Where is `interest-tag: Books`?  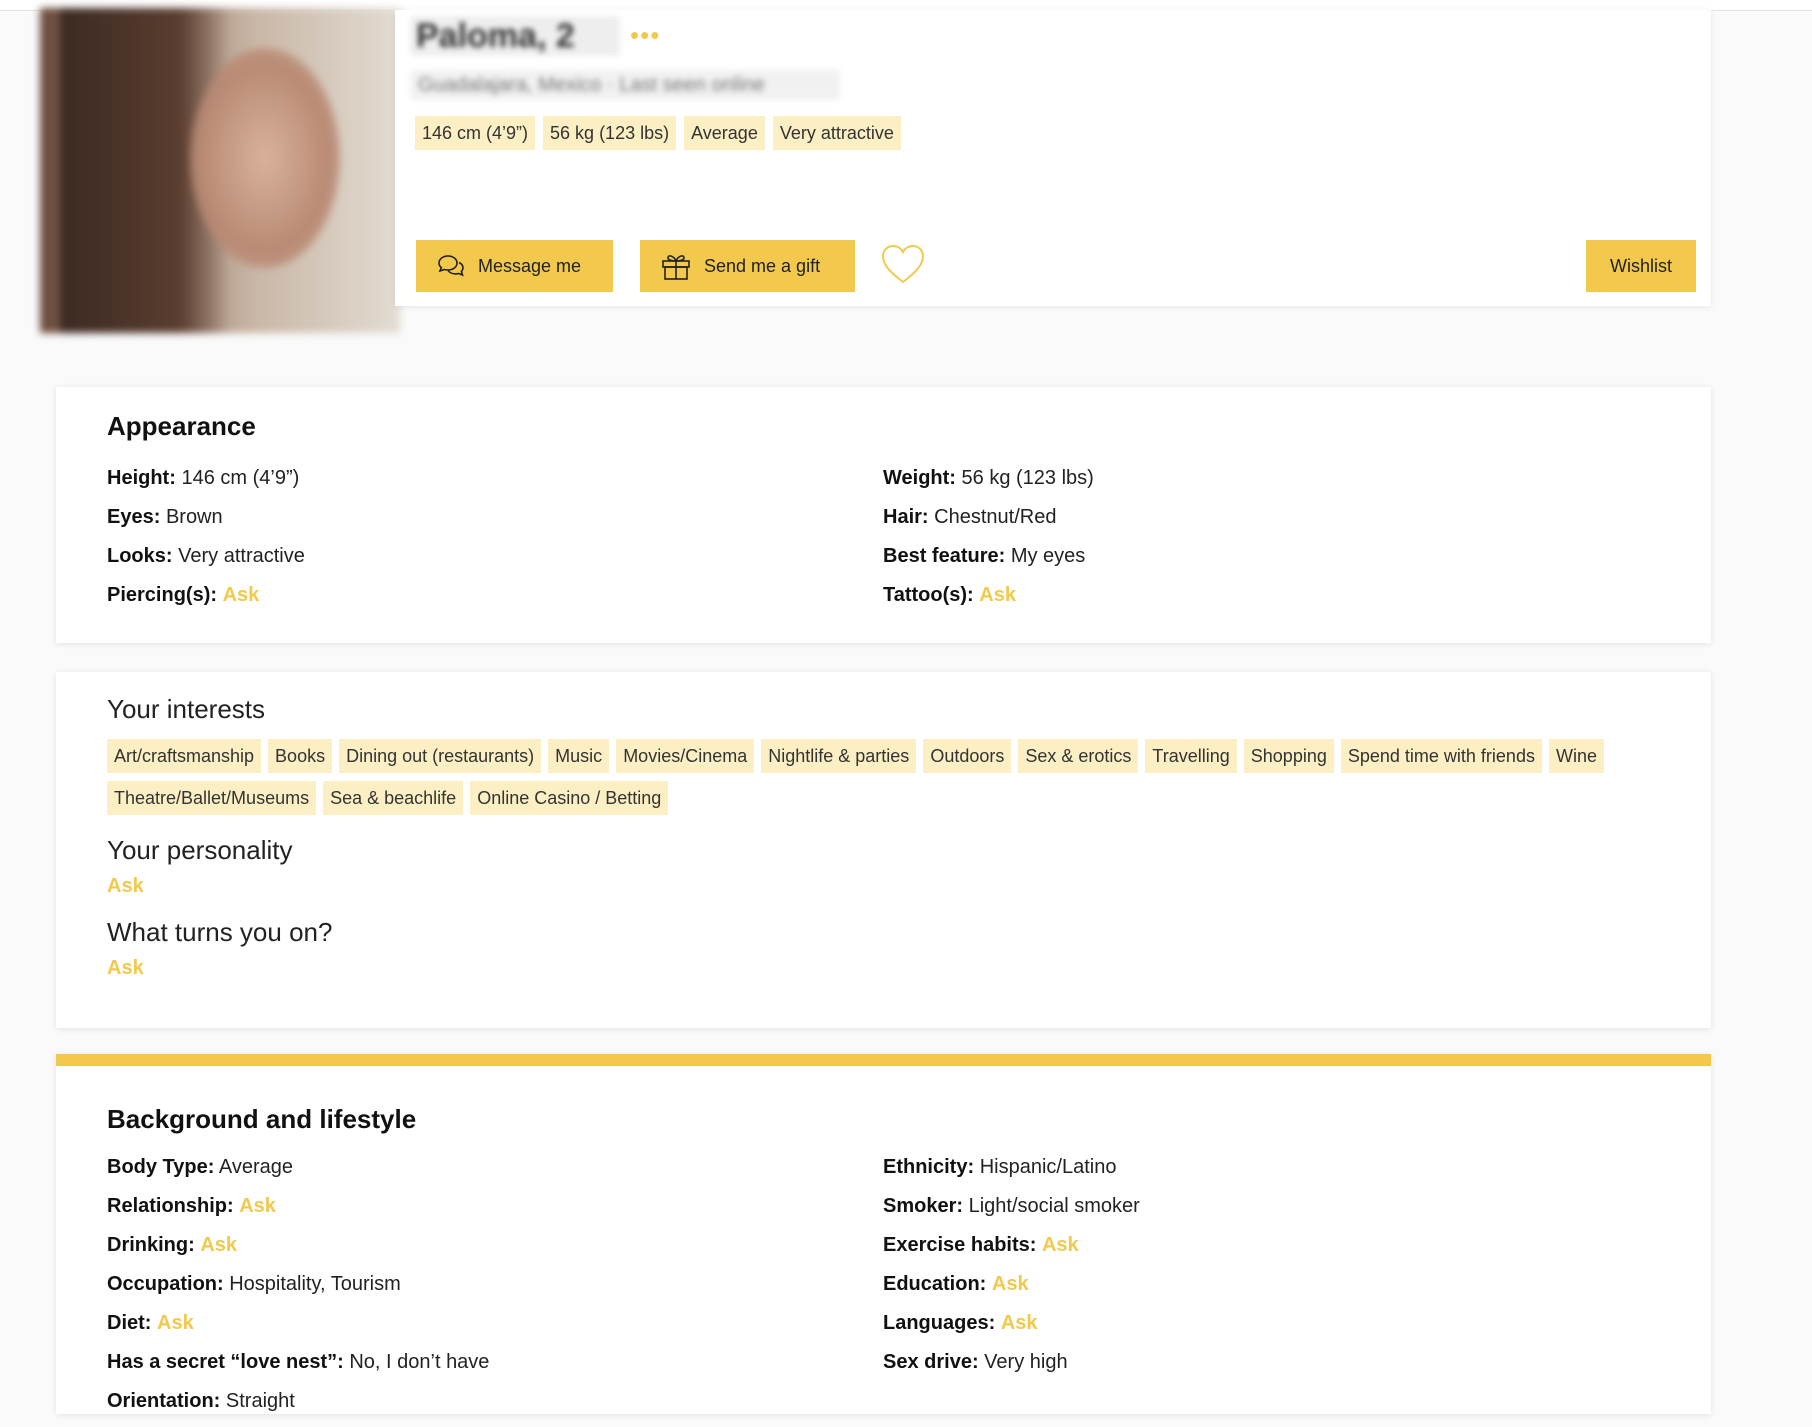
interest-tag: Books is located at coordinates (300, 756).